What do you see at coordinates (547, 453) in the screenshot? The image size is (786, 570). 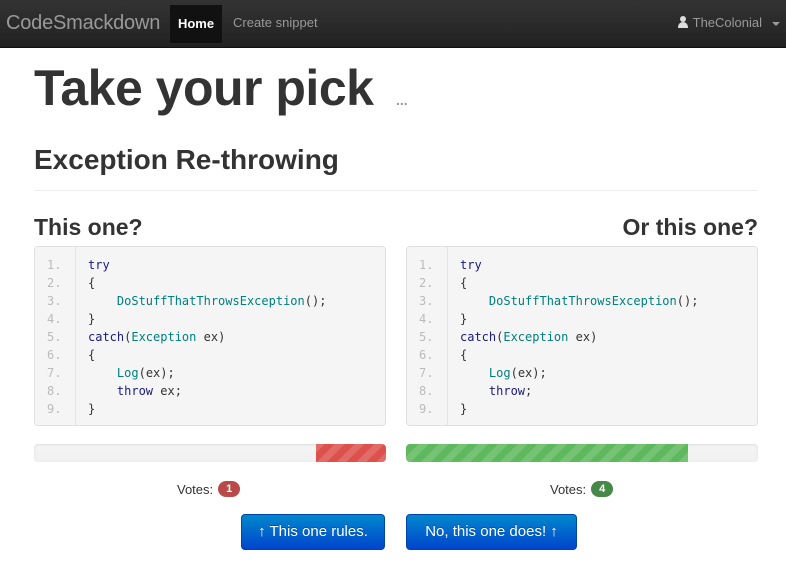 I see `right-vote-bar` at bounding box center [547, 453].